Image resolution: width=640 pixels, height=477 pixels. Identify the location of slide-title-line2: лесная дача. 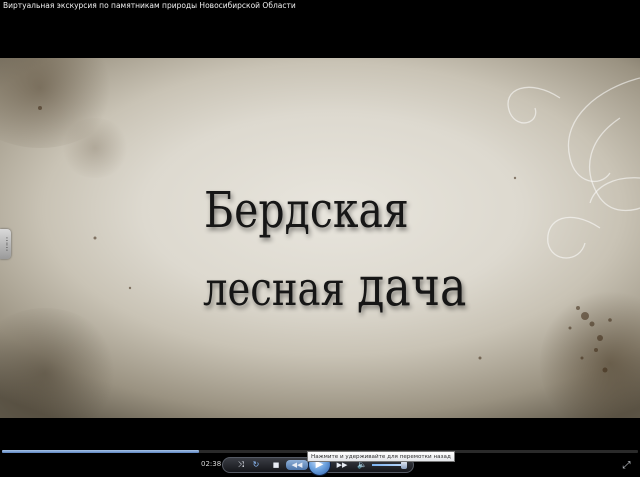
(334, 286).